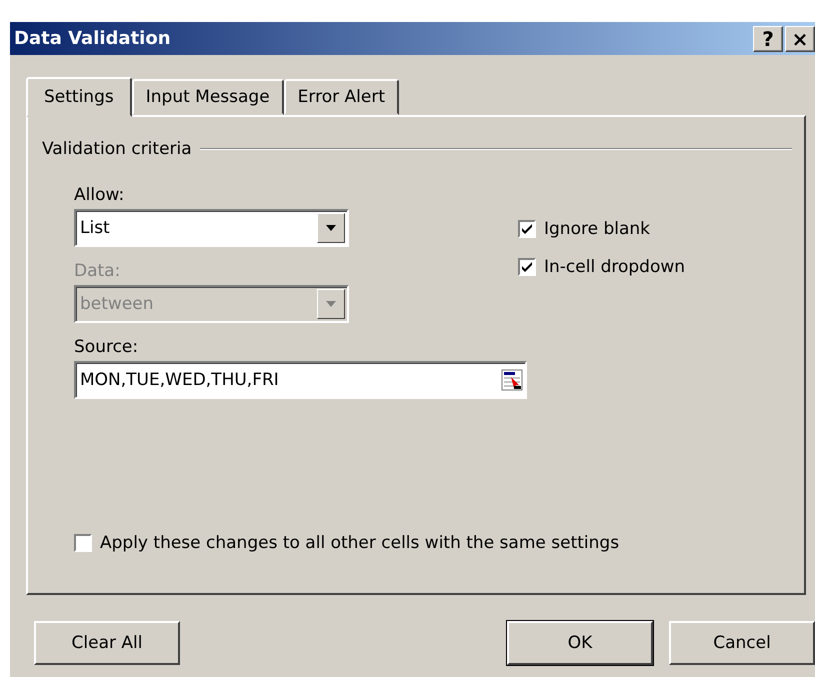 This screenshot has width=815, height=677. What do you see at coordinates (107, 347) in the screenshot?
I see `field-label: Source:` at bounding box center [107, 347].